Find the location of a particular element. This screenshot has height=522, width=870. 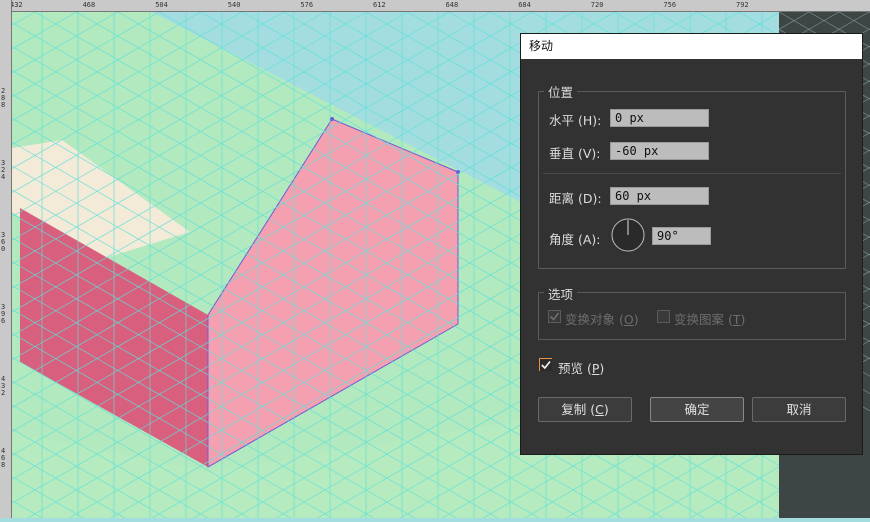

ruler-tick-label: 288 is located at coordinates (3, 98).